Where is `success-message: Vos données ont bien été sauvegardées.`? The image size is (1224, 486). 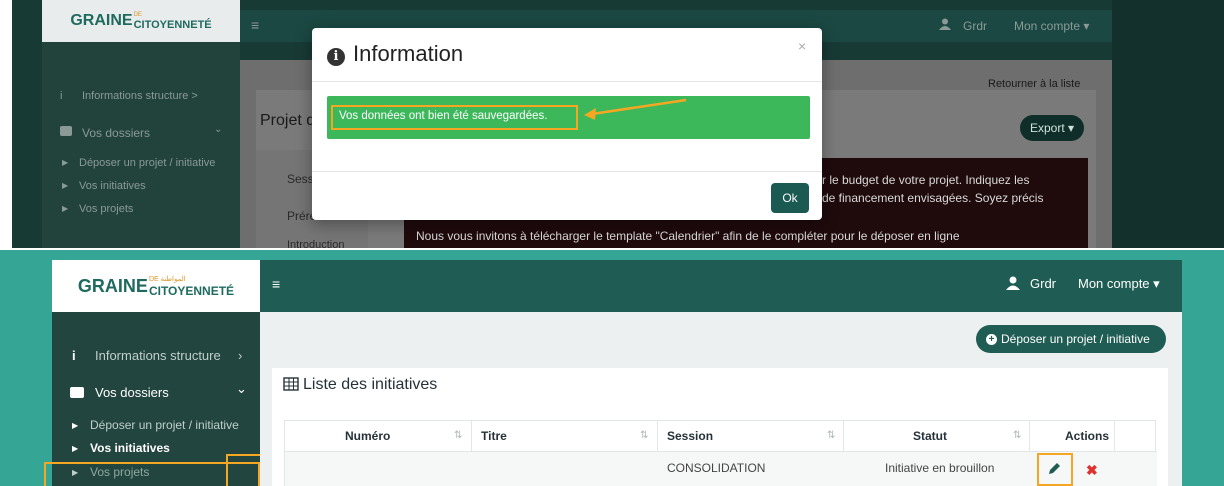 success-message: Vos données ont bien été sauvegardées. is located at coordinates (443, 116).